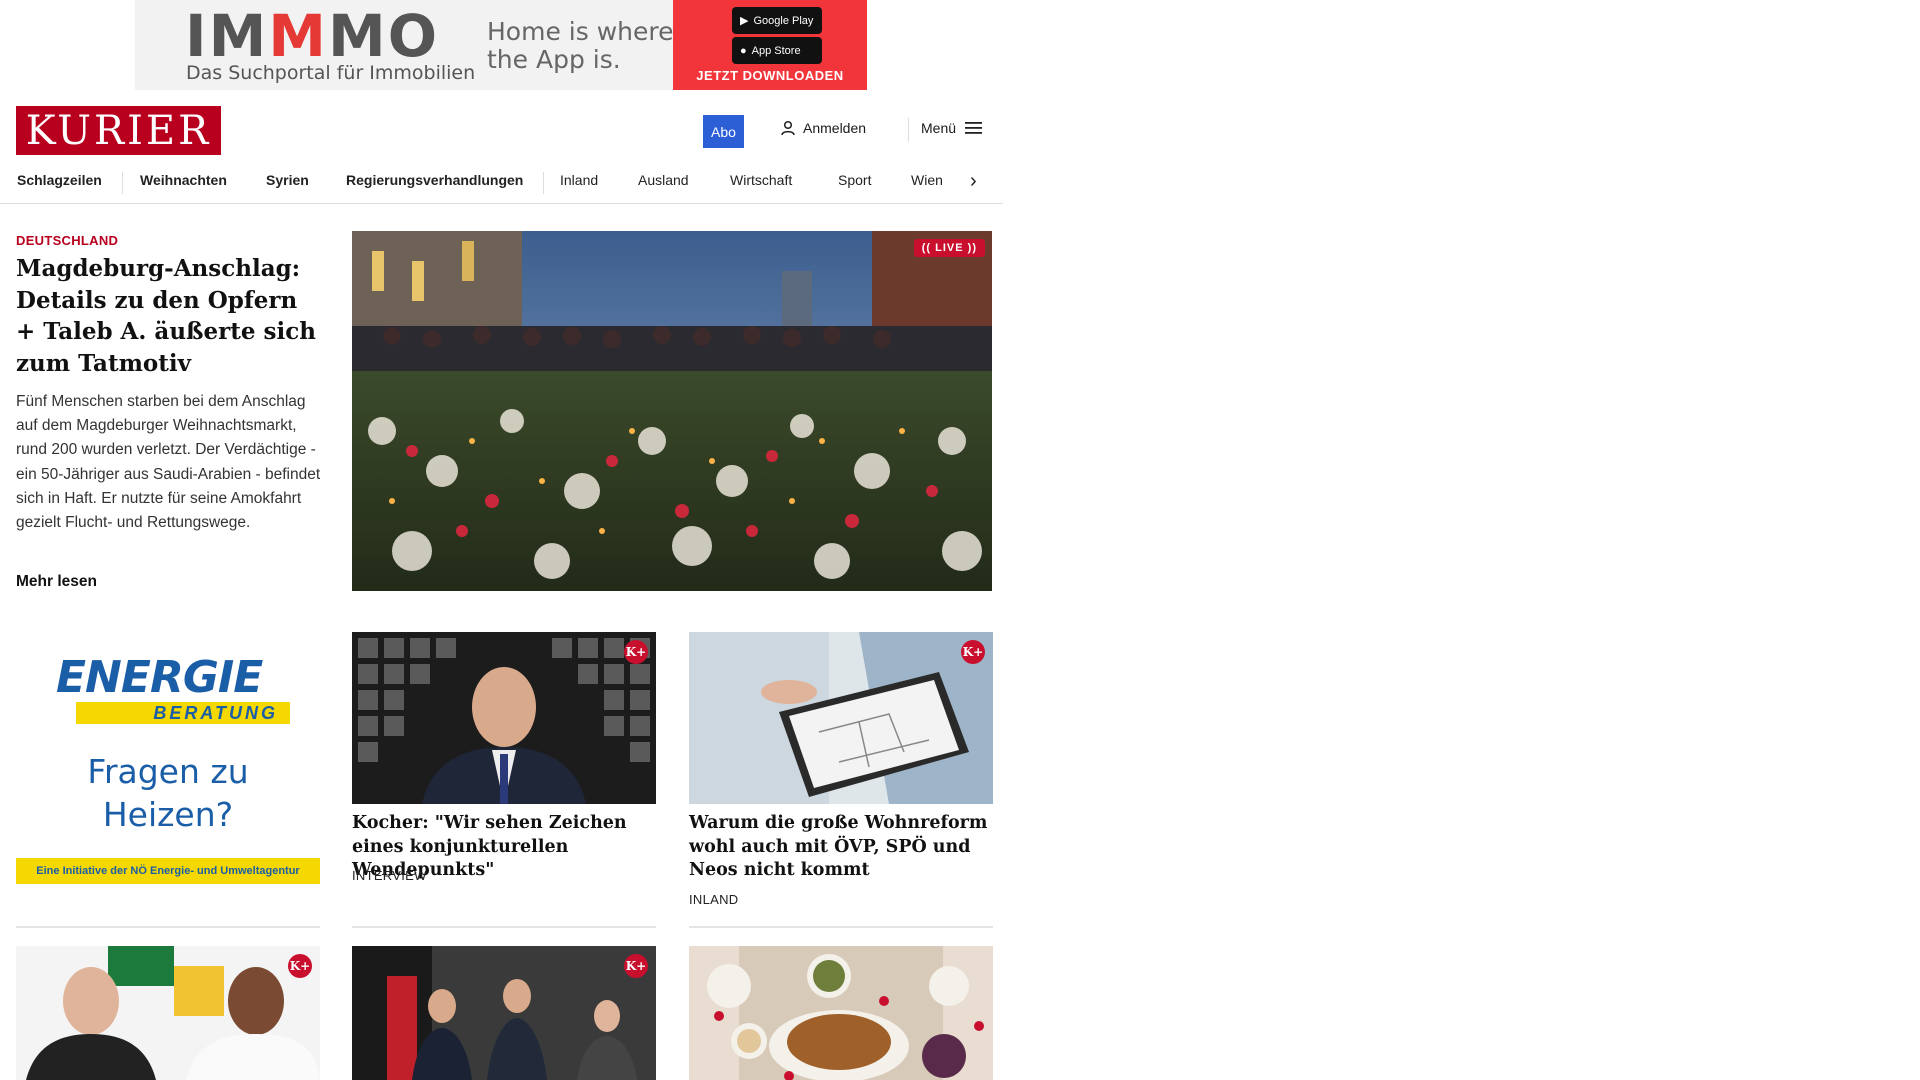  What do you see at coordinates (183, 713) in the screenshot?
I see `ad-beratung-label: BERATUNG` at bounding box center [183, 713].